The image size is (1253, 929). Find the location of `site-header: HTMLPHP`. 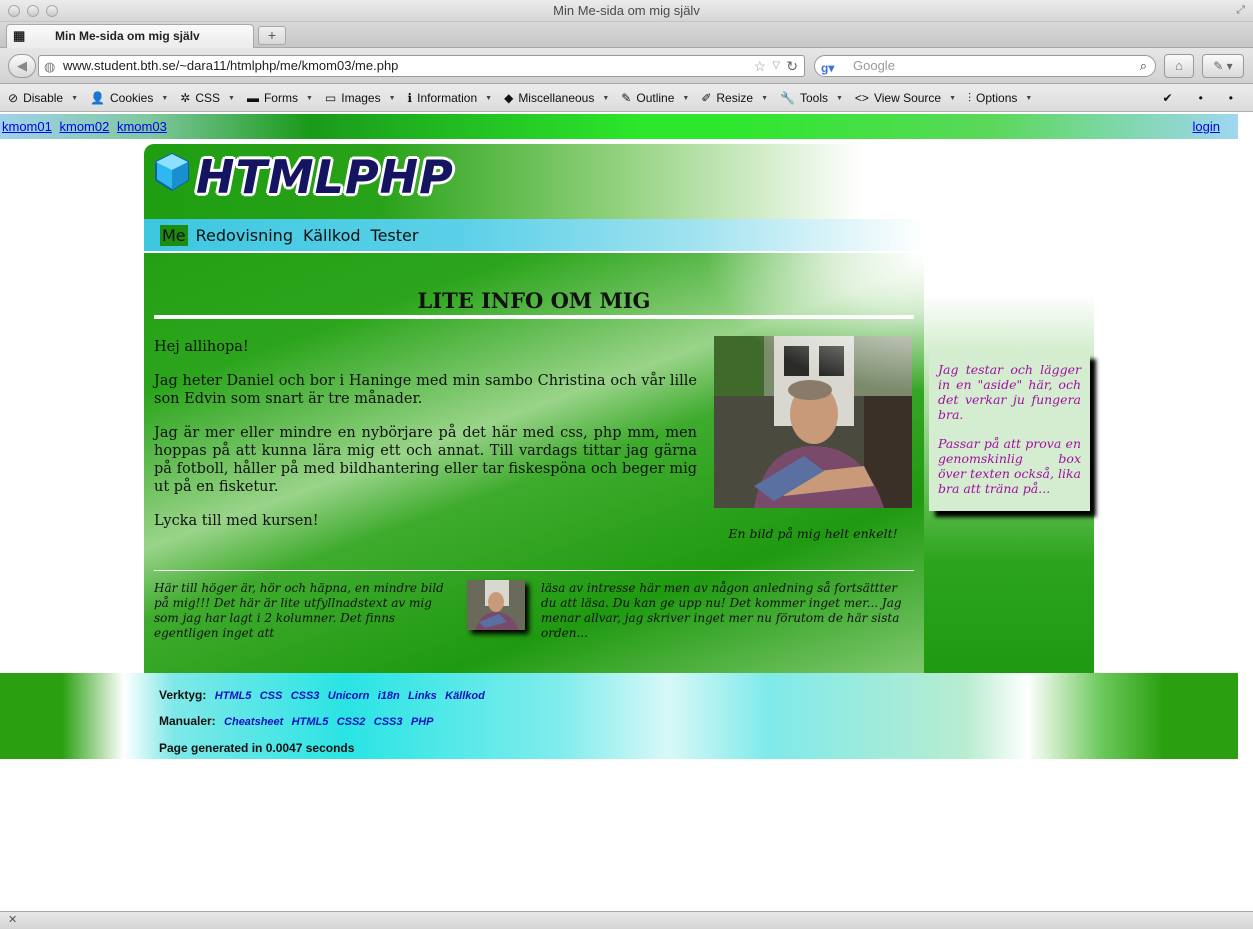

site-header: HTMLPHP is located at coordinates (534, 181).